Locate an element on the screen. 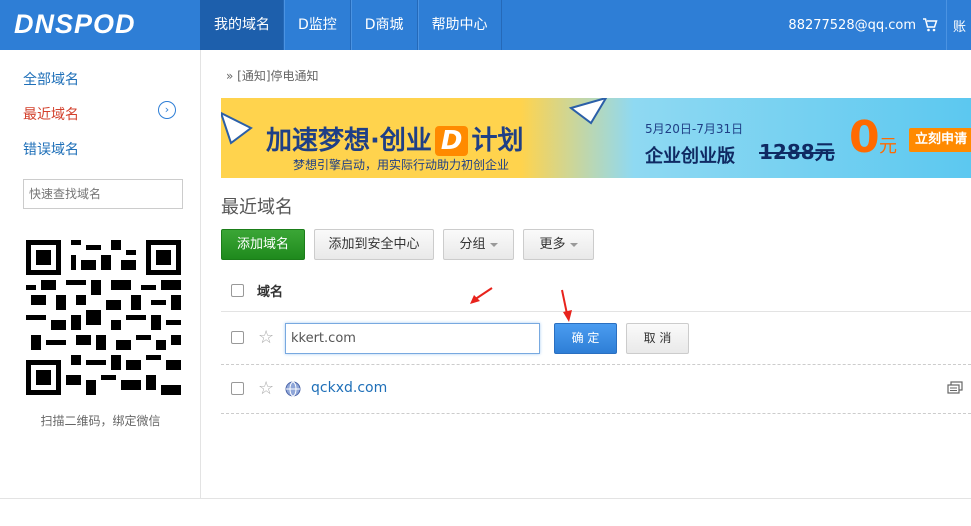 The image size is (971, 526). group-dropdown-label: 分组 is located at coordinates (472, 244).